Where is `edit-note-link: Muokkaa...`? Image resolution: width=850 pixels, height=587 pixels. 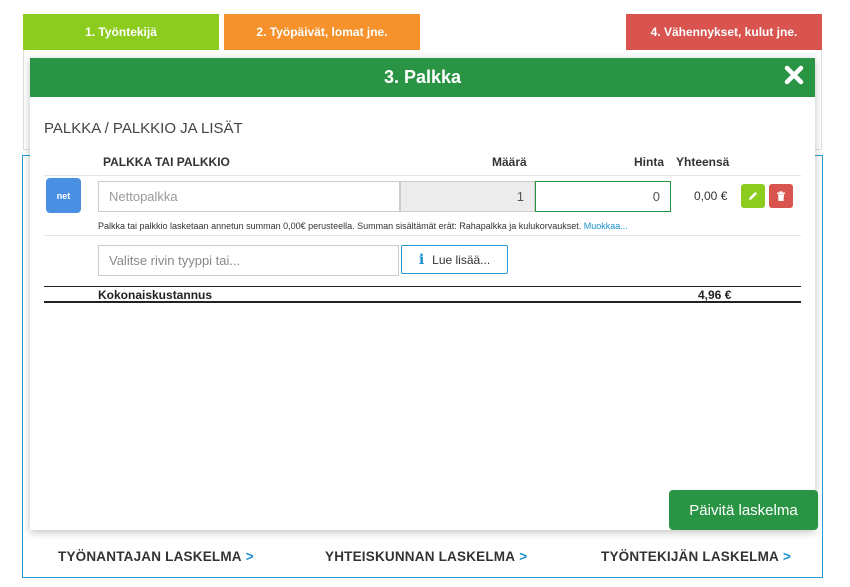
edit-note-link: Muokkaa... is located at coordinates (606, 226).